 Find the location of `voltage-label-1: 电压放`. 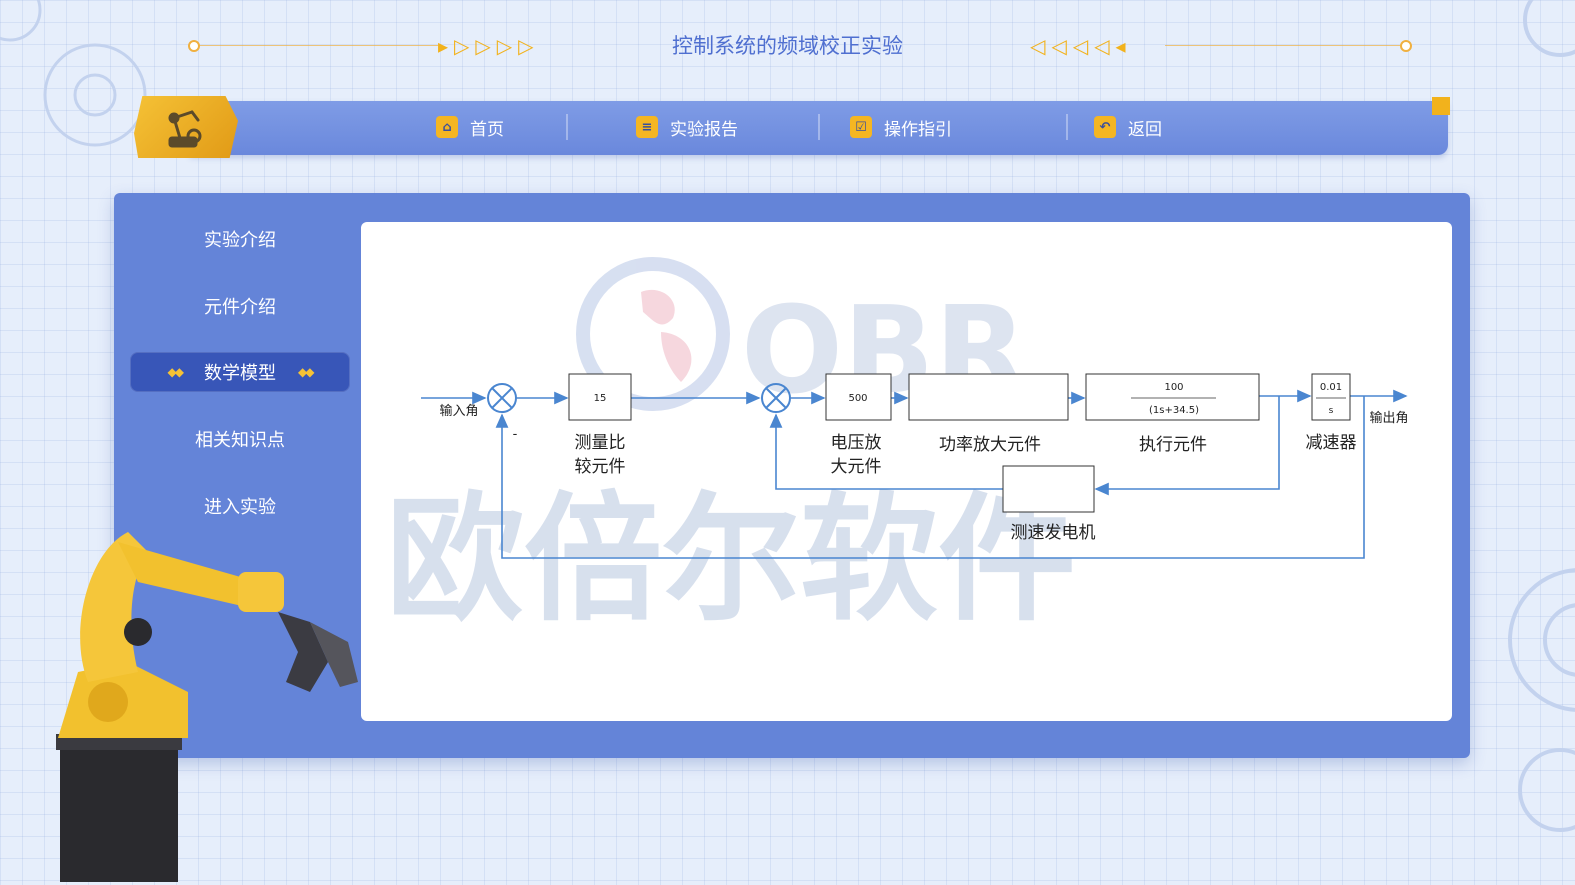

voltage-label-1: 电压放 is located at coordinates (856, 443).